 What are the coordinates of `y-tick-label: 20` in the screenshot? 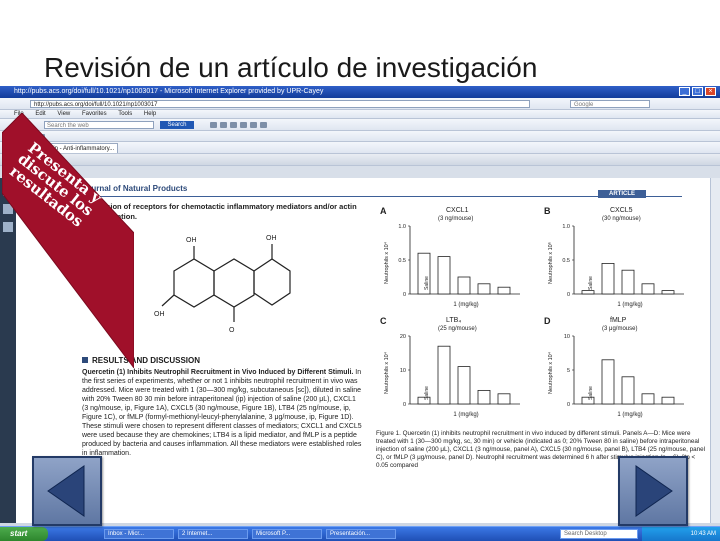 It's located at (403, 337).